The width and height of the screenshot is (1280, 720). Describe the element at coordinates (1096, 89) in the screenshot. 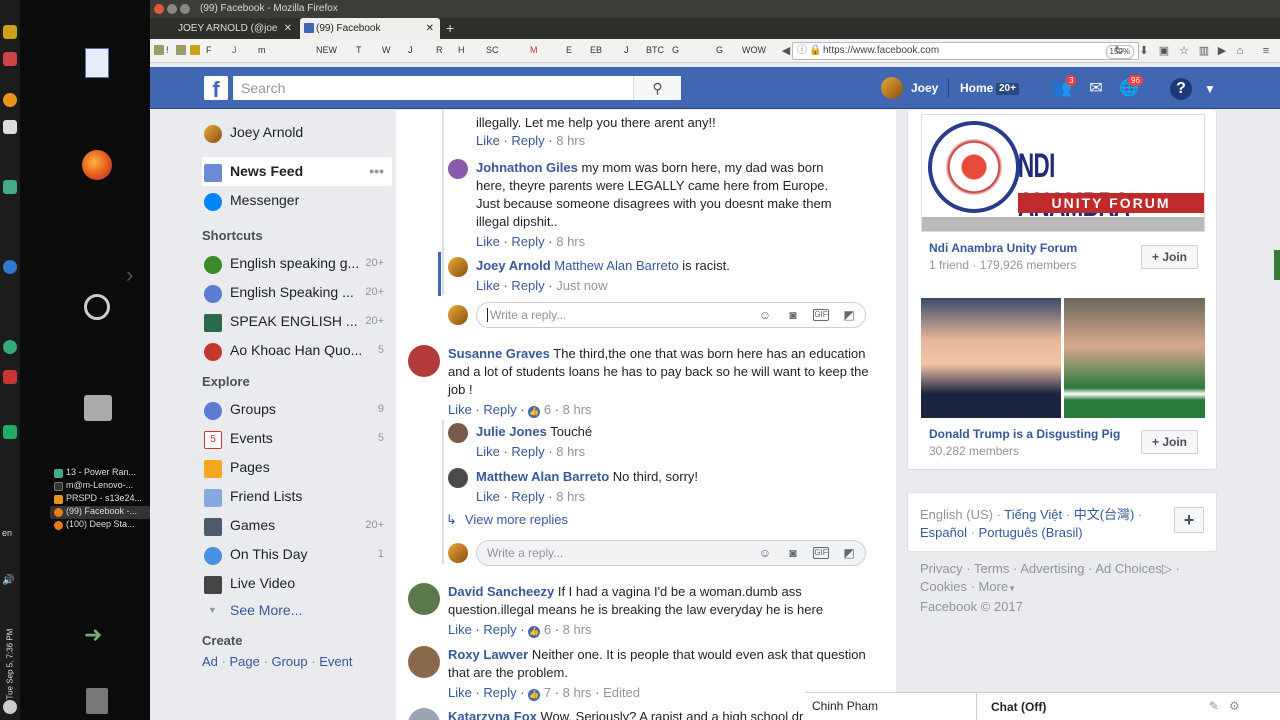

I see `messenger-icon: ✉` at that location.